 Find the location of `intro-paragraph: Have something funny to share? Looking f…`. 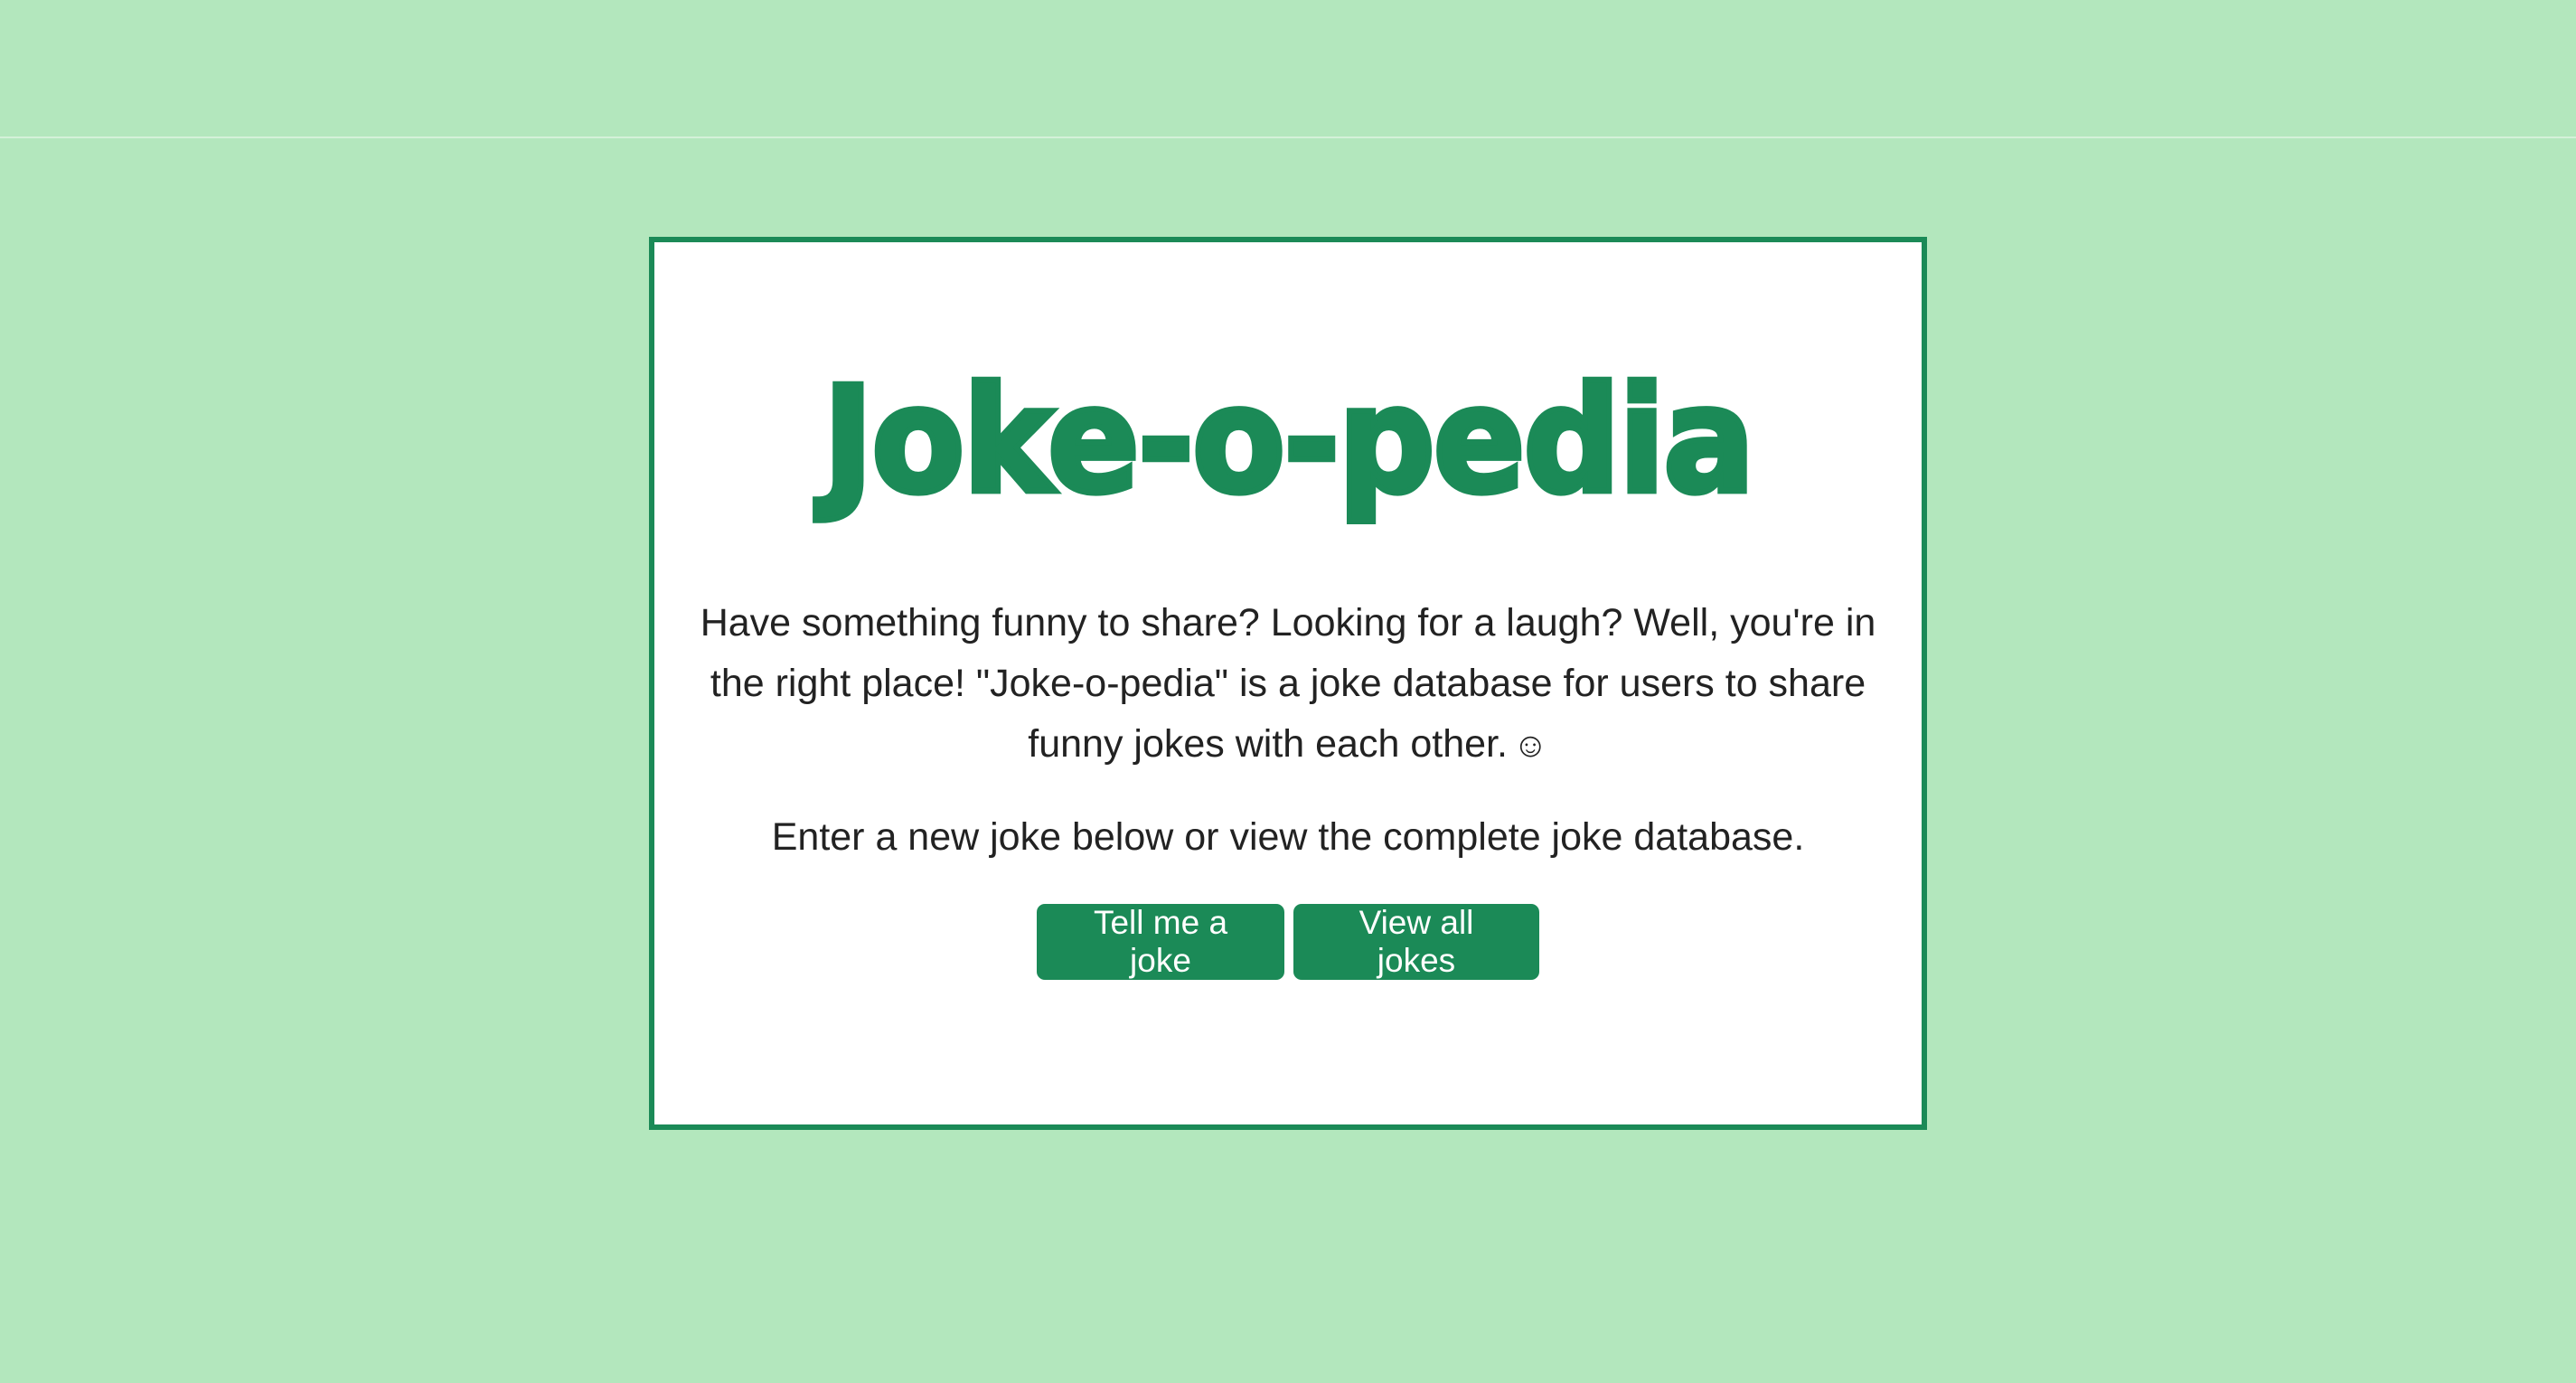

intro-paragraph: Have something funny to share? Looking f… is located at coordinates (1288, 685).